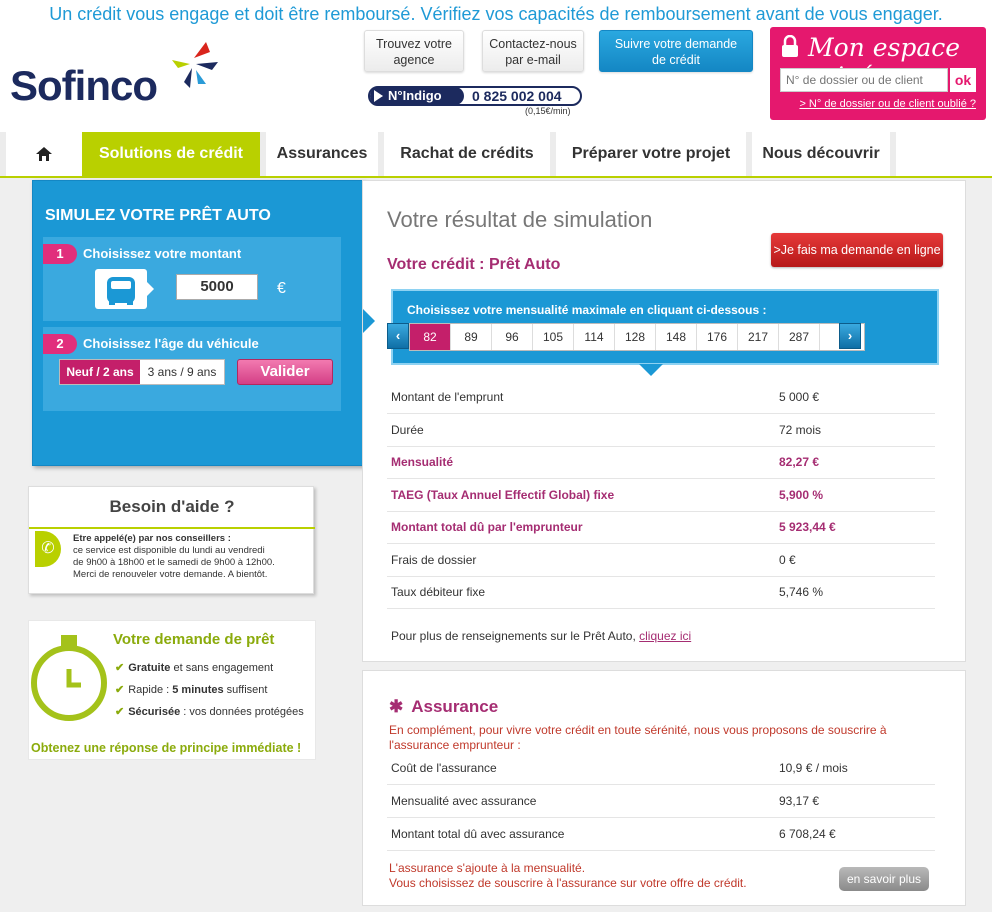 The width and height of the screenshot is (992, 912). Describe the element at coordinates (417, 96) in the screenshot. I see `indigo-tag: N°Indigo` at that location.